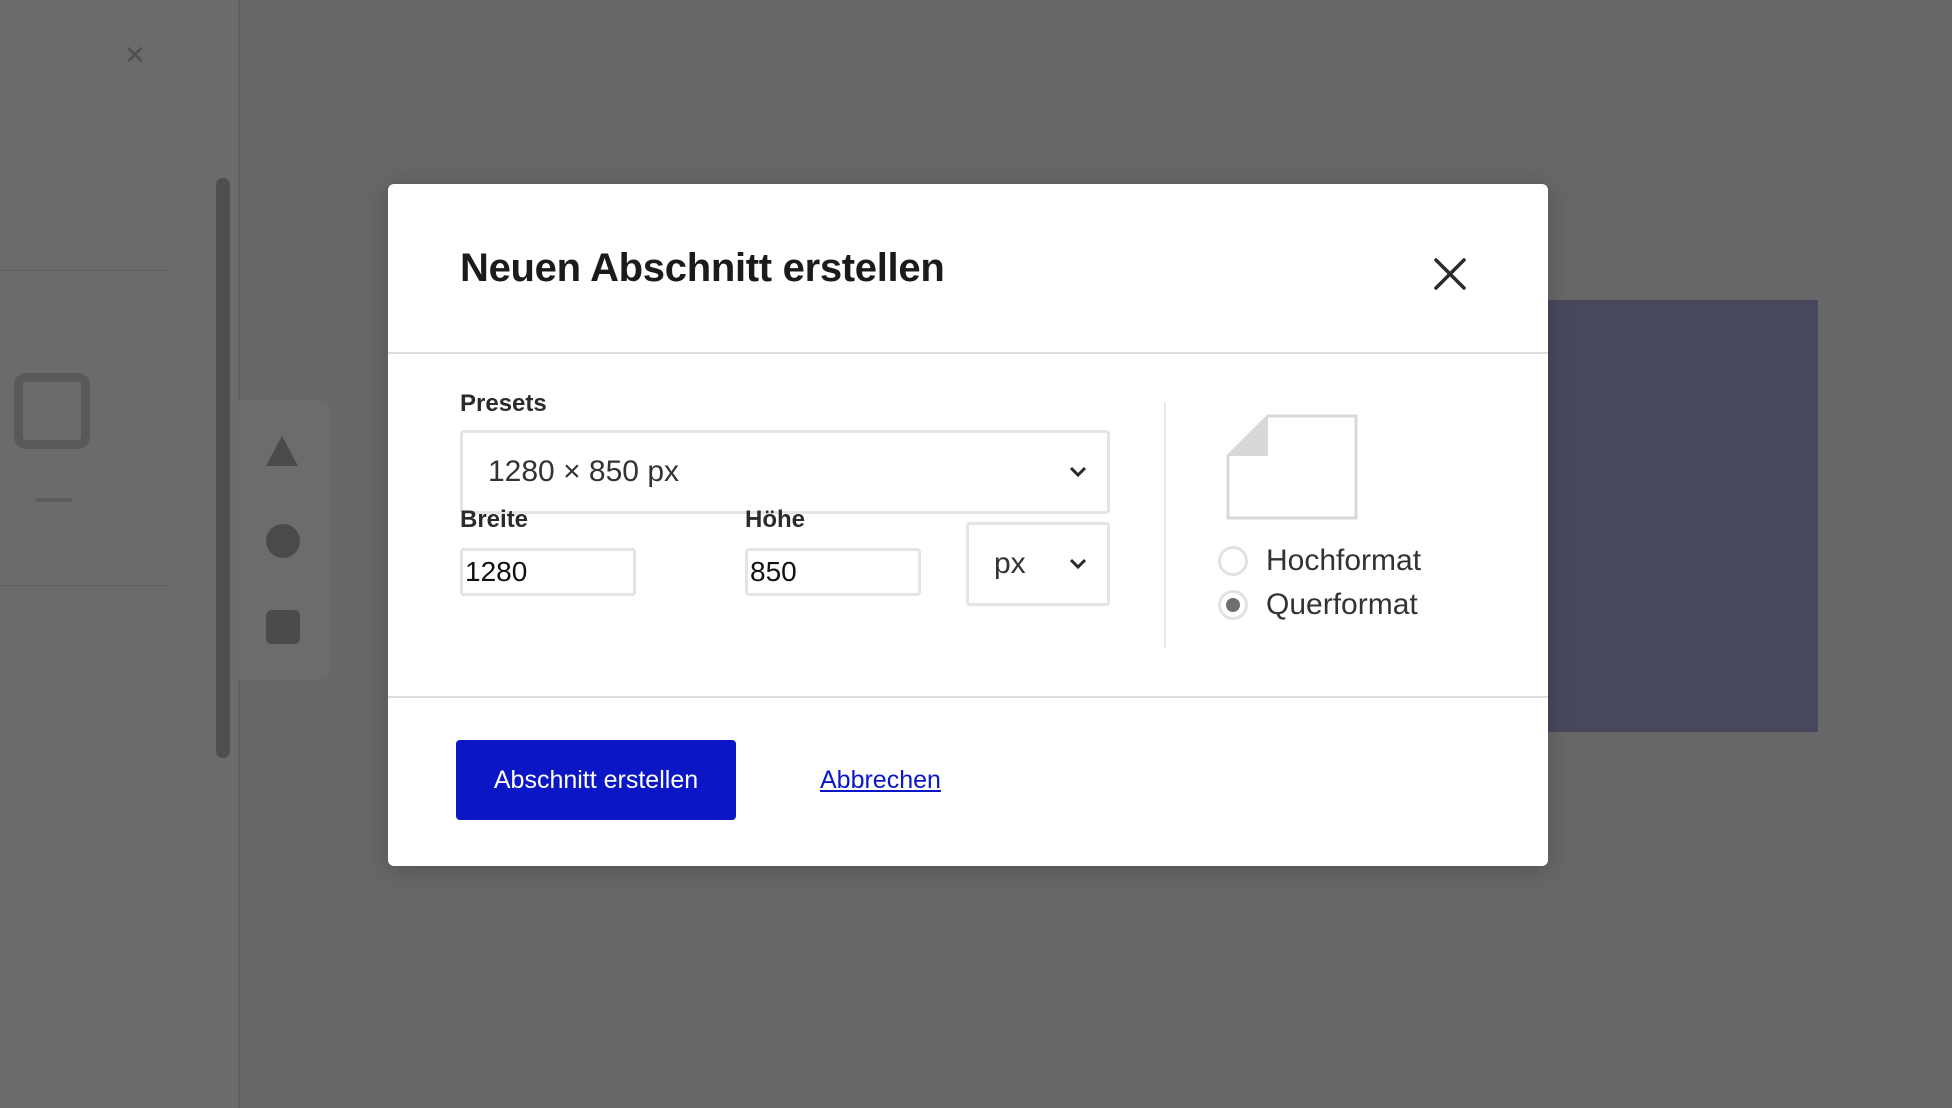  Describe the element at coordinates (494, 519) in the screenshot. I see `width-label: Breite` at that location.